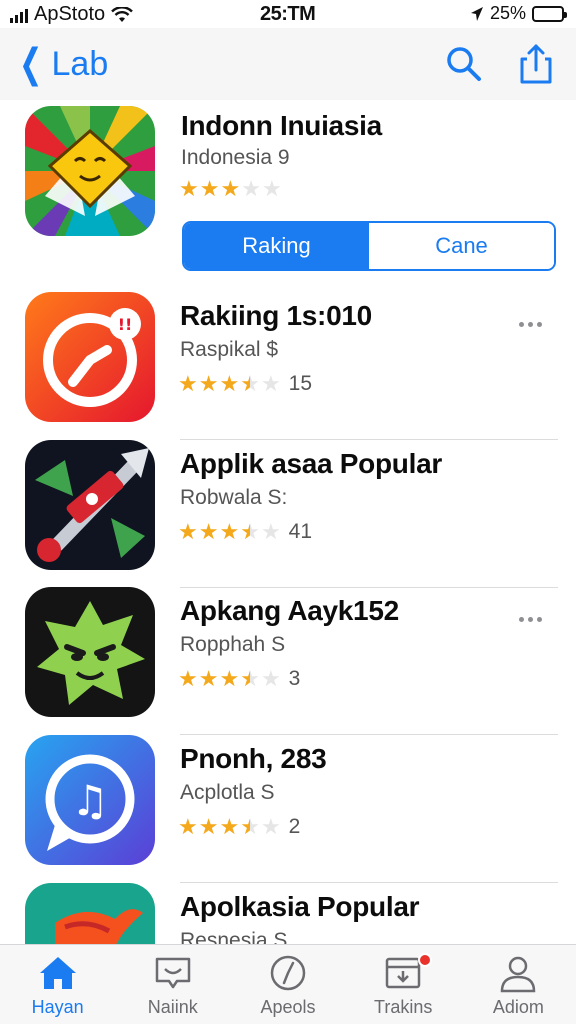  Describe the element at coordinates (57, 1007) in the screenshot. I see `tab-label: Hayan` at that location.